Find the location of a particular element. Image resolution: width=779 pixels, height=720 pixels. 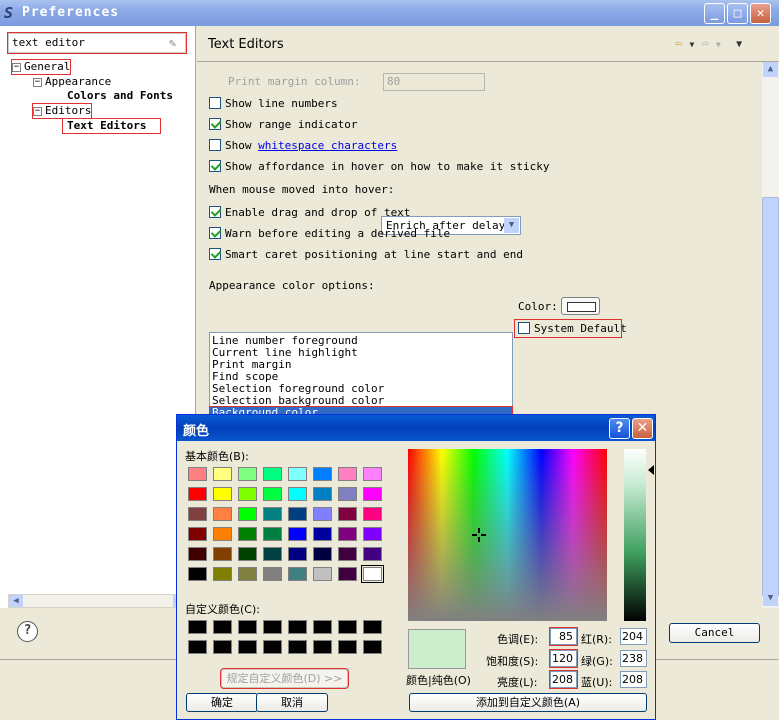

filter-input: text editor ✎ is located at coordinates (97, 43).